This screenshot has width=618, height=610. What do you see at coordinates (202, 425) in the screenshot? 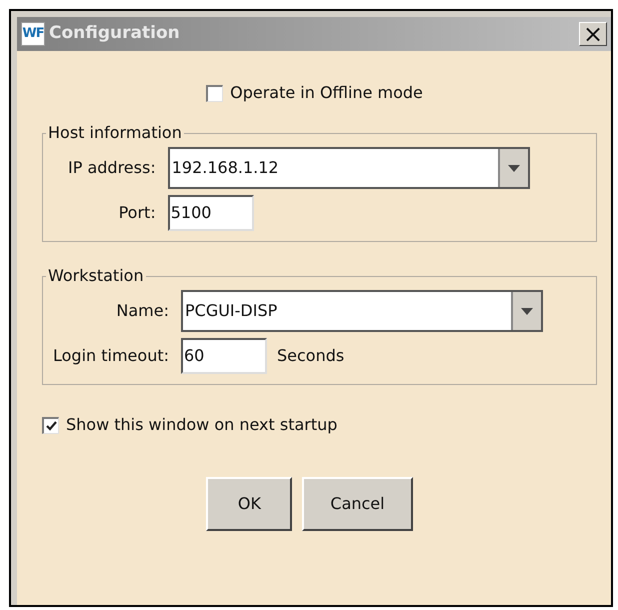
I see `checkbox-label: Show this window on next startup` at bounding box center [202, 425].